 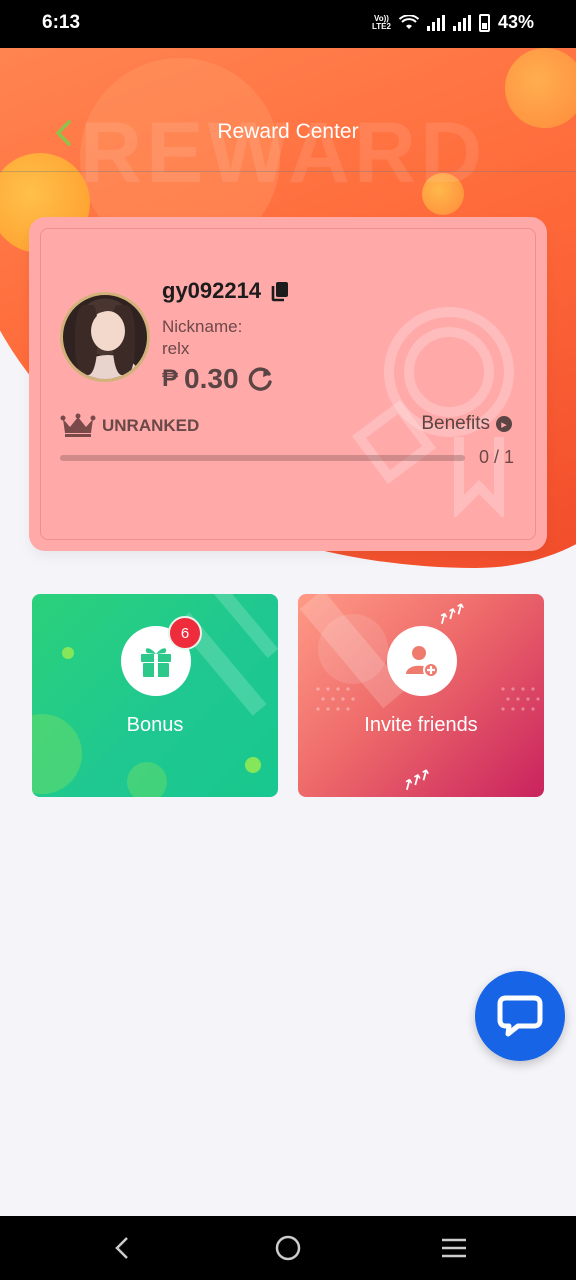 I want to click on bonus-count-badge: 6, so click(x=185, y=633).